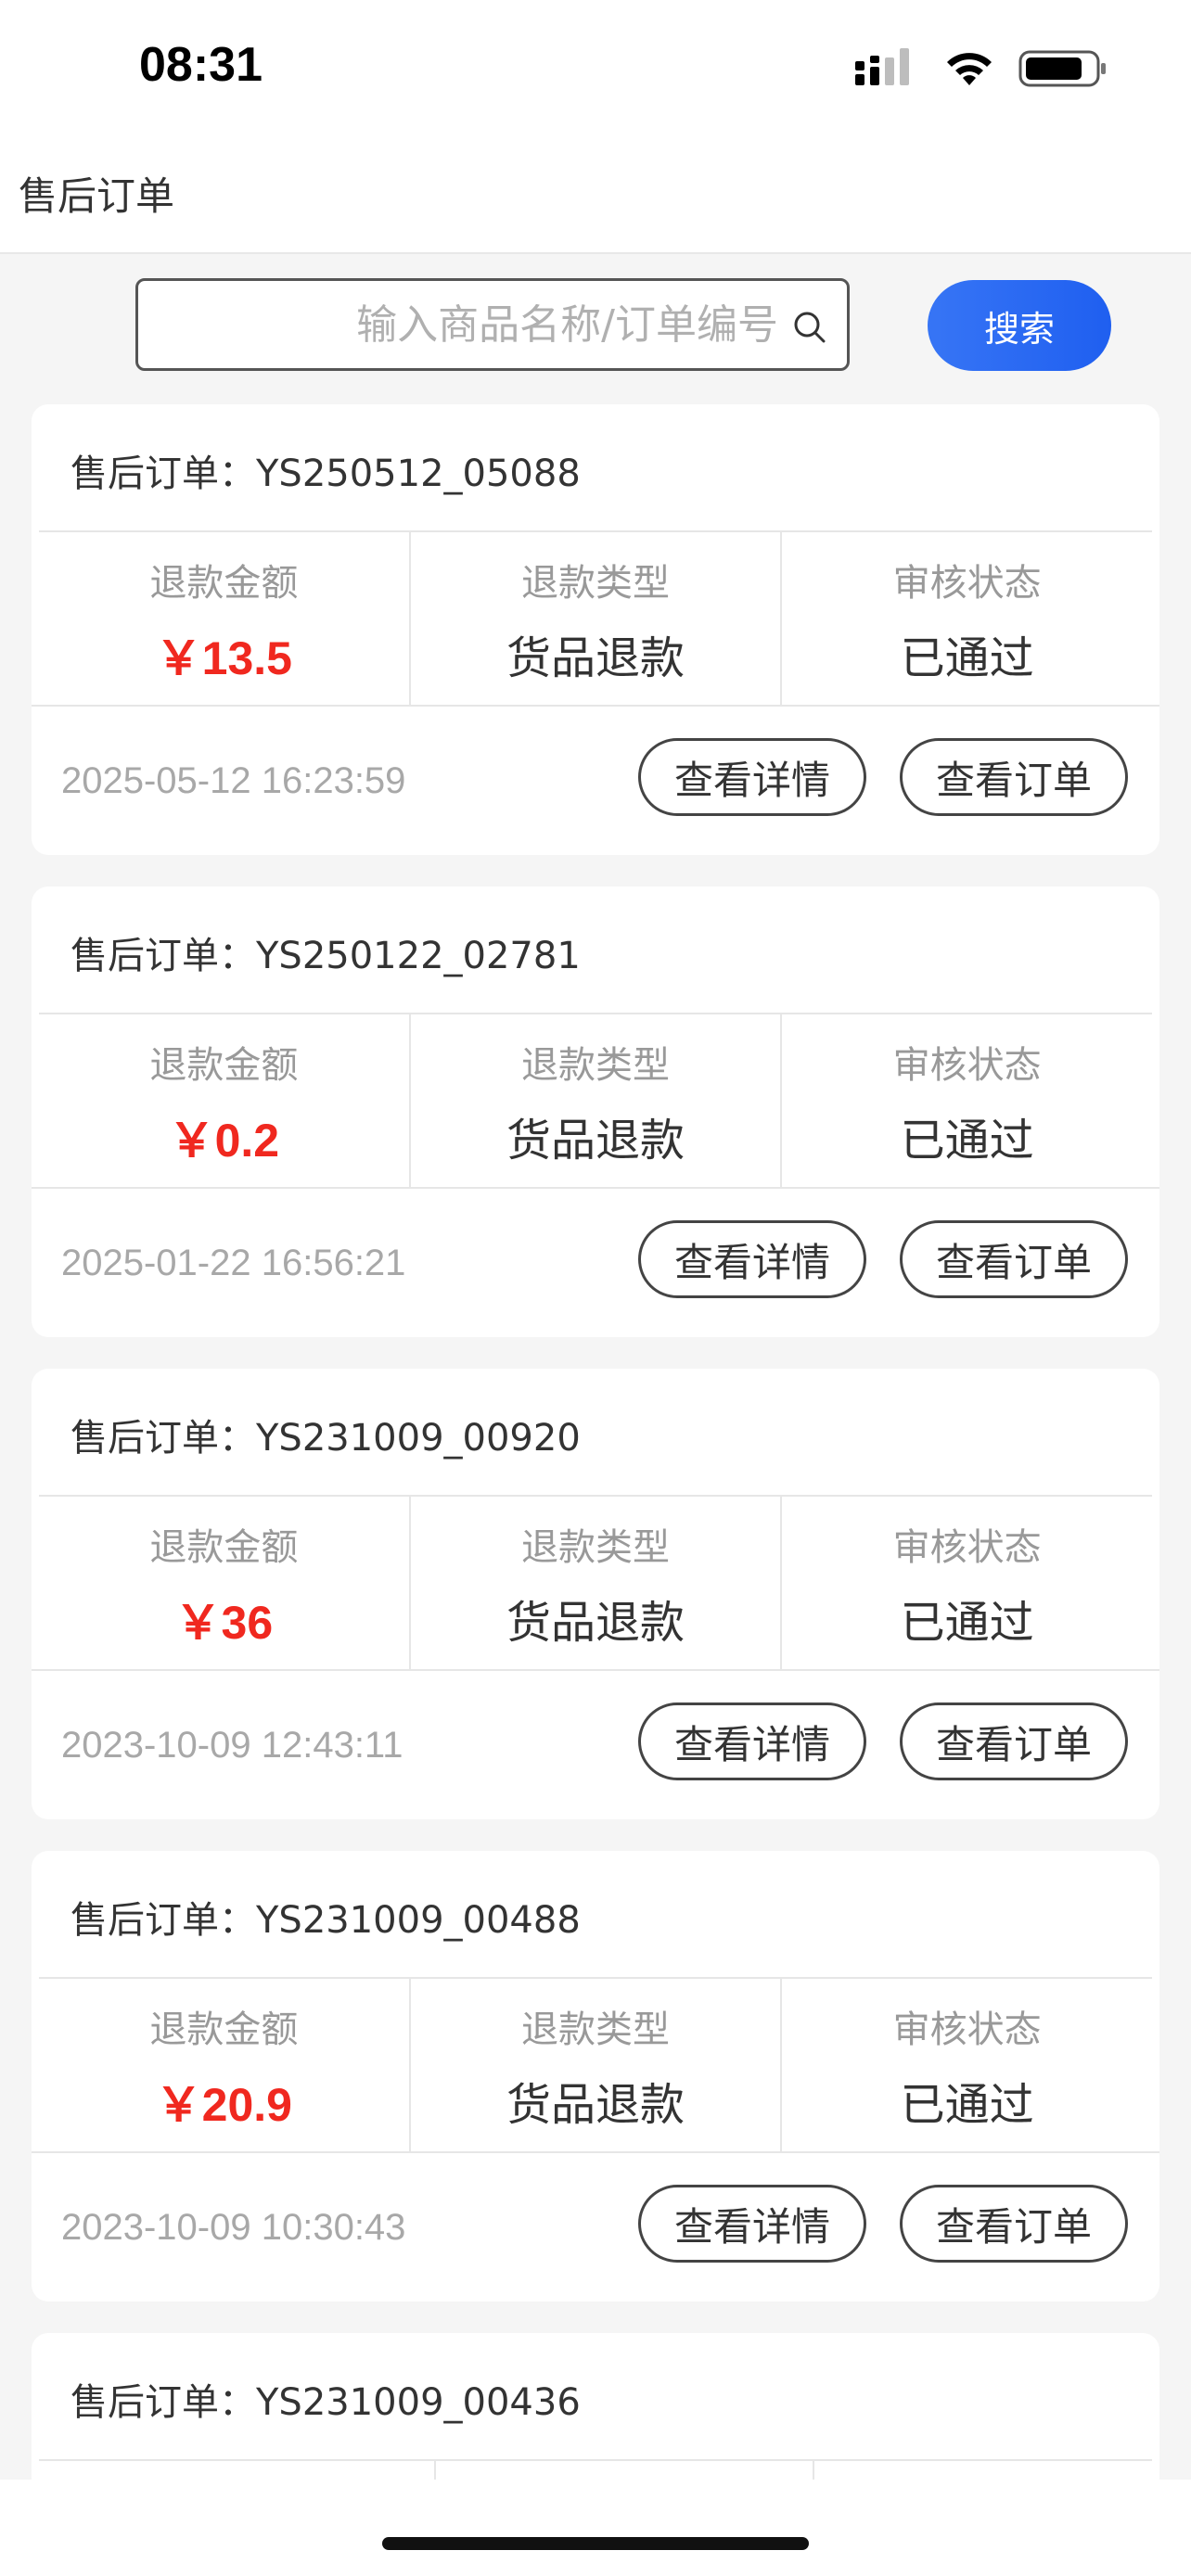 The image size is (1191, 2576). Describe the element at coordinates (223, 2105) in the screenshot. I see `refund-amount: ￥20.9` at that location.